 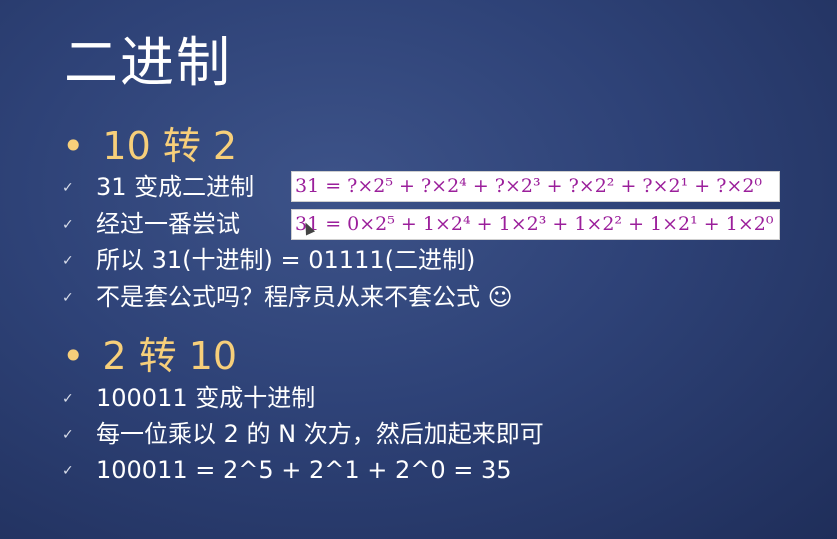 I want to click on list-item: ✓ 100011 变成十进制, so click(x=188, y=398).